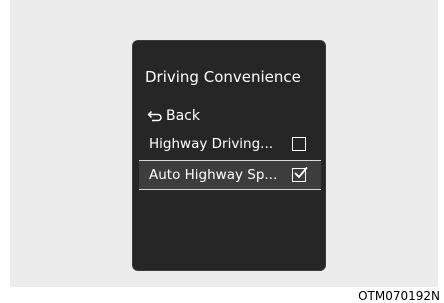 The width and height of the screenshot is (444, 303). What do you see at coordinates (183, 116) in the screenshot?
I see `back-label: Back` at bounding box center [183, 116].